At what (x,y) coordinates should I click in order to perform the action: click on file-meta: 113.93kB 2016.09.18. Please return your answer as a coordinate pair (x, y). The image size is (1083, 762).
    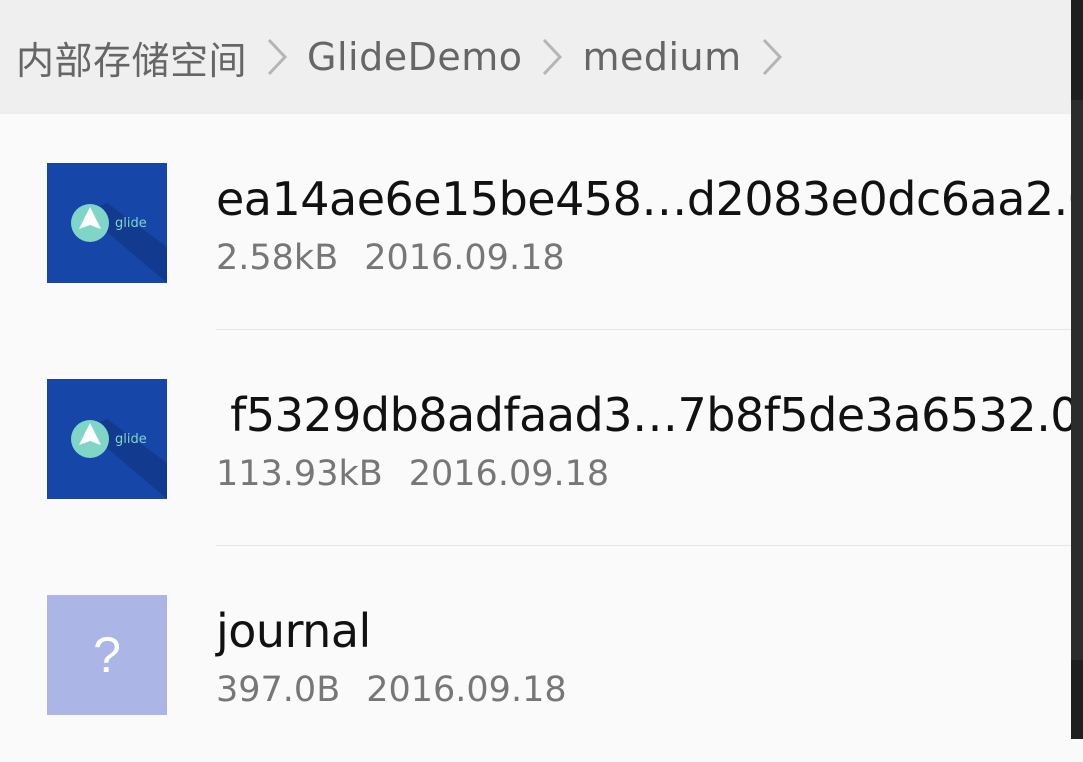
    Looking at the image, I should click on (412, 474).